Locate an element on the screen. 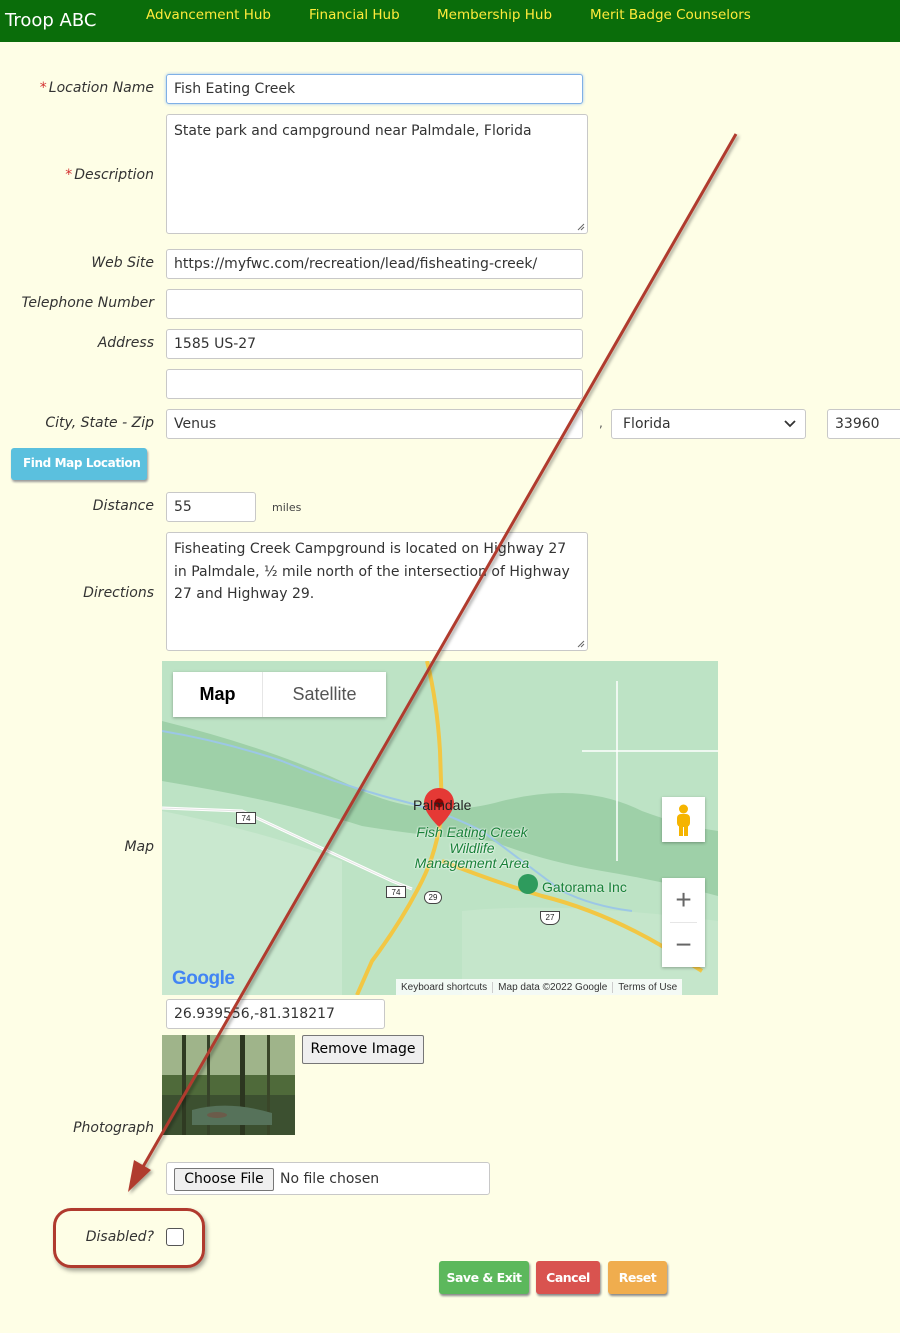 Image resolution: width=900 pixels, height=1333 pixels. city-state-zip-label: City, State - Zip is located at coordinates (99, 423).